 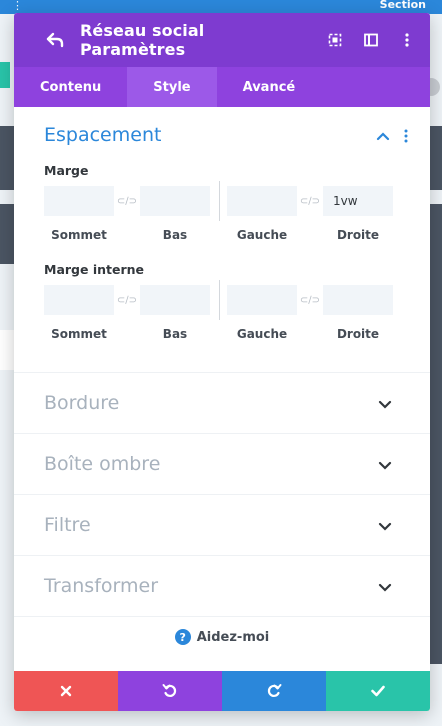 I want to click on chevron-up-icon, so click(x=383, y=135).